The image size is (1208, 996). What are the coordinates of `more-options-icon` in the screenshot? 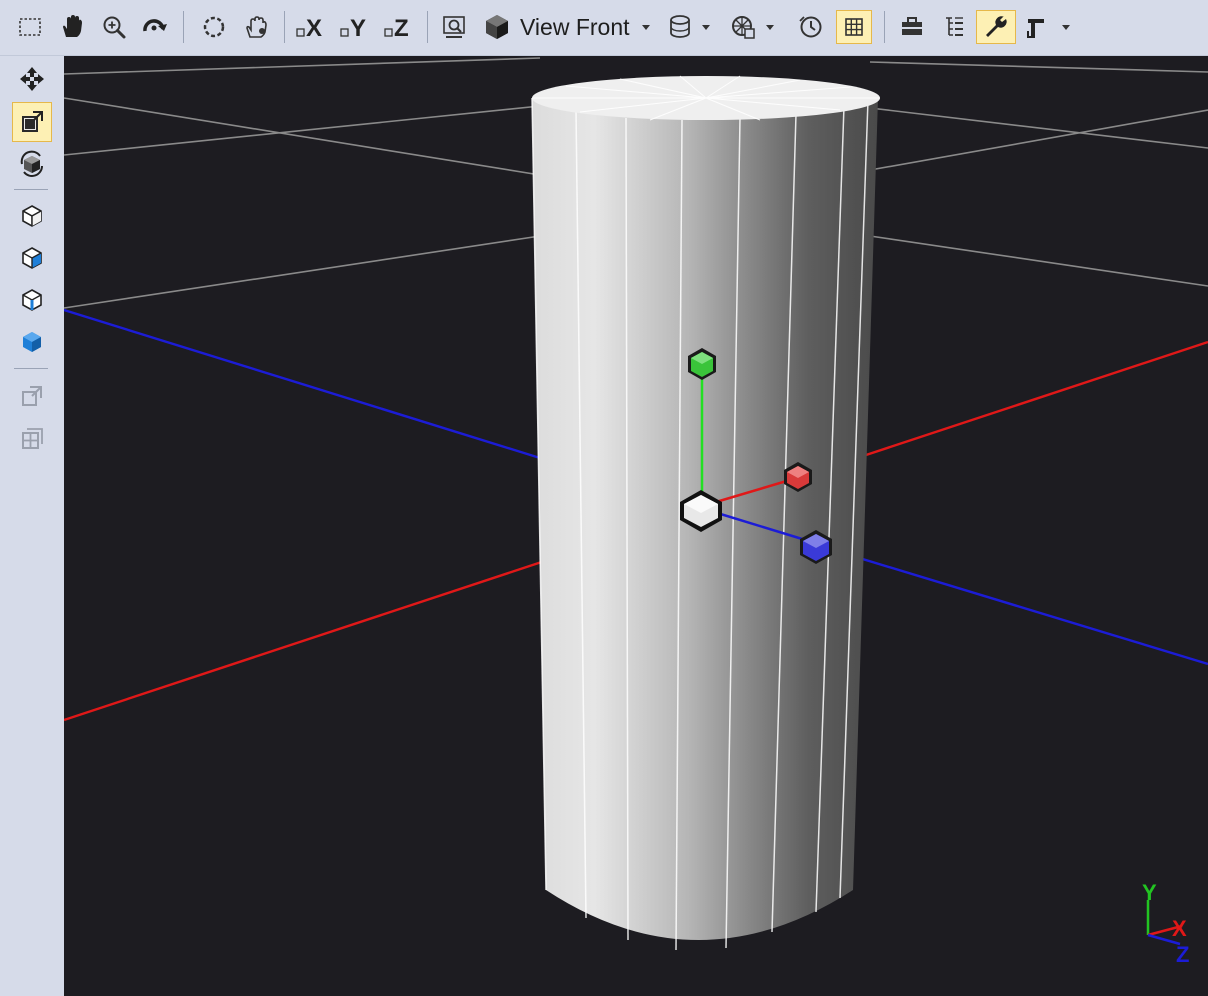 It's located at (1035, 28).